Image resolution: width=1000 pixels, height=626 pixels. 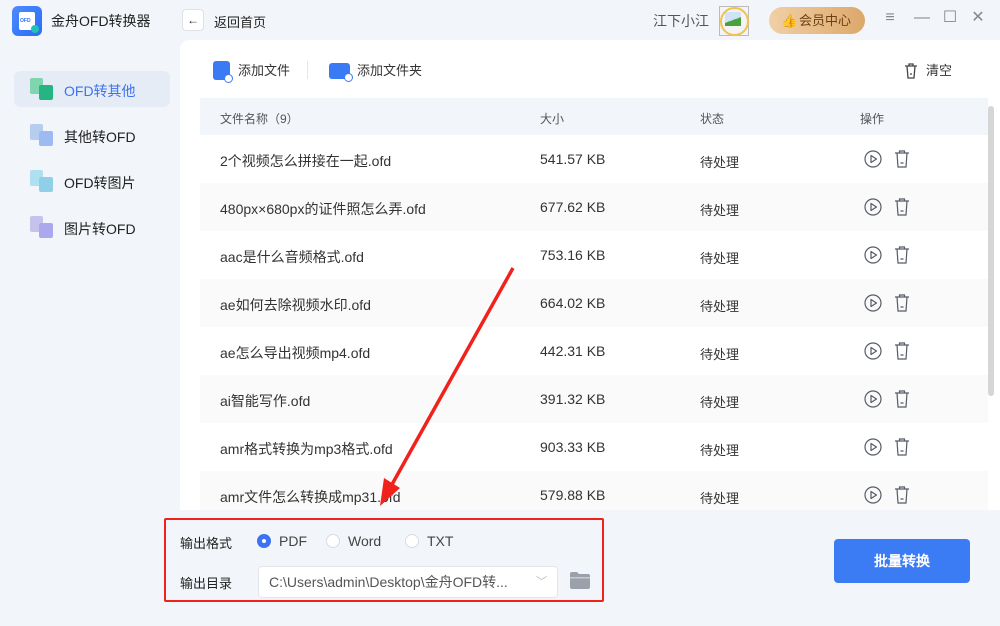 I want to click on header-size: 大小, so click(x=552, y=119).